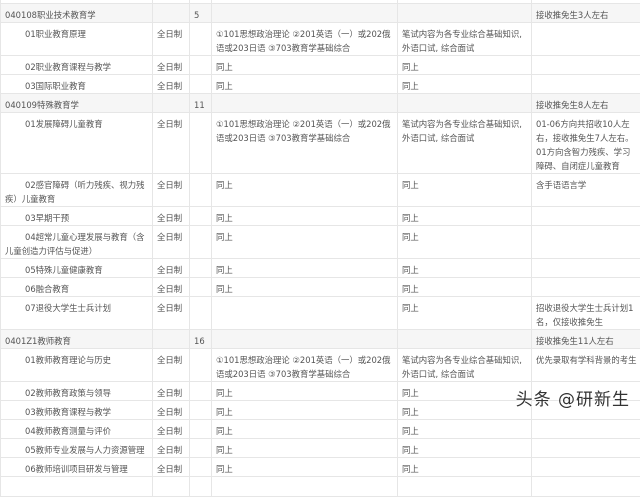 The width and height of the screenshot is (640, 497). I want to click on cell-program-name: 03早期干预, so click(77, 216).